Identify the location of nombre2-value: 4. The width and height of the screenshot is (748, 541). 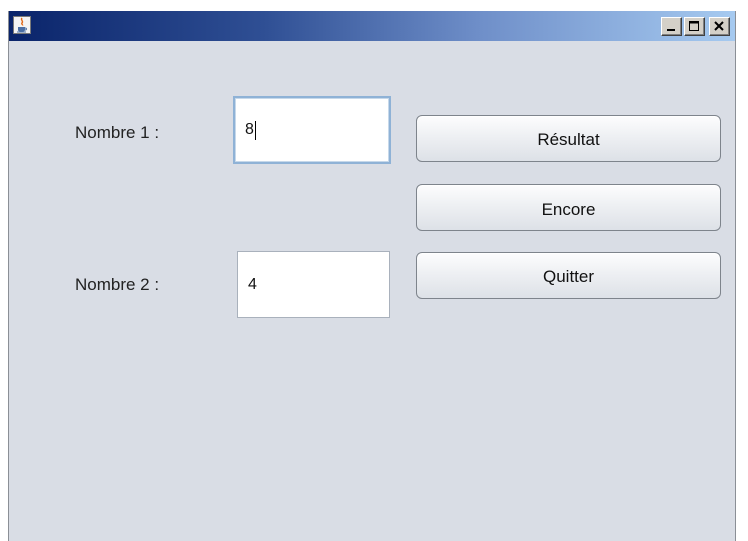
(252, 284).